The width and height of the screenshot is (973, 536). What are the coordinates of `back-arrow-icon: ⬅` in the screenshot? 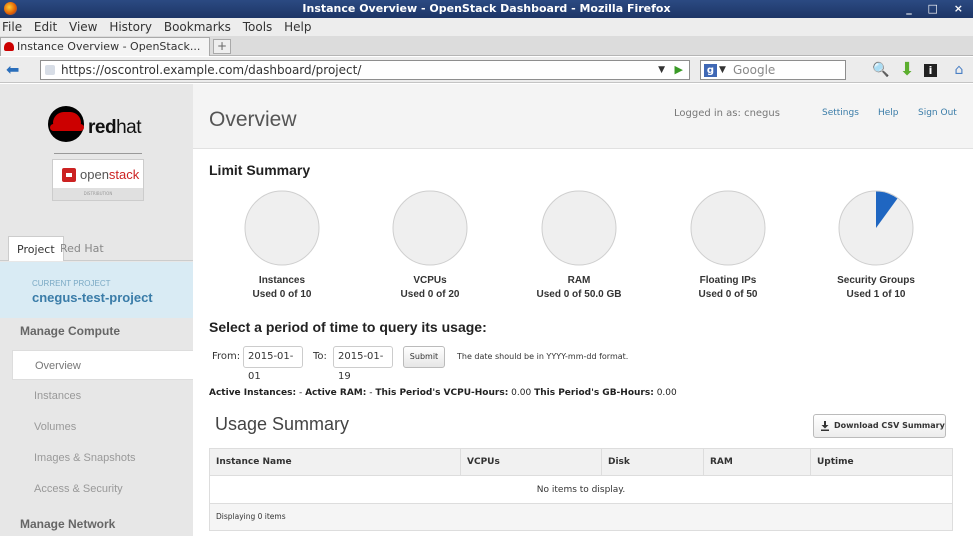 It's located at (15, 70).